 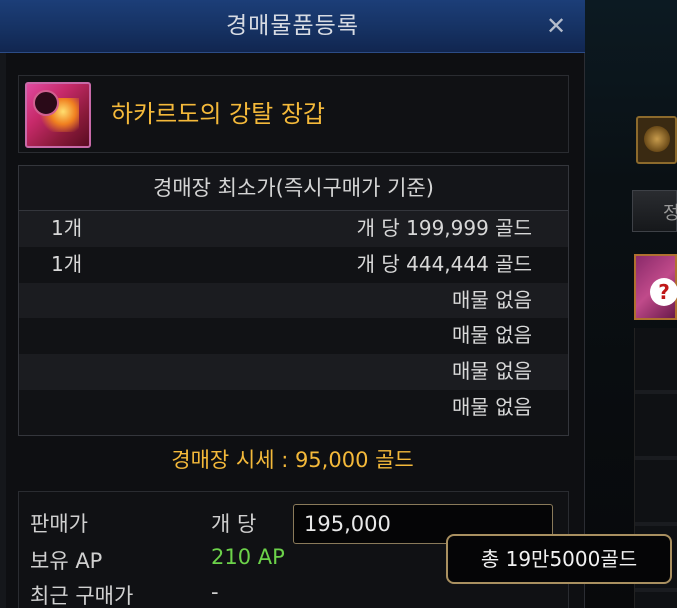 What do you see at coordinates (234, 524) in the screenshot?
I see `per-unit-label: 개 당` at bounding box center [234, 524].